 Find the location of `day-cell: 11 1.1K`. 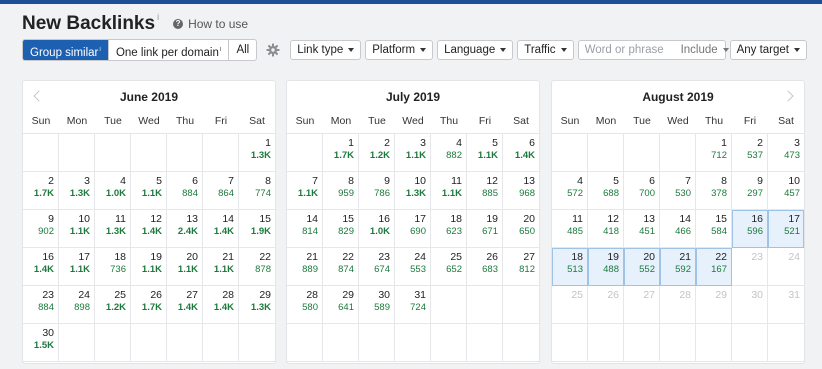

day-cell: 11 1.1K is located at coordinates (449, 191).